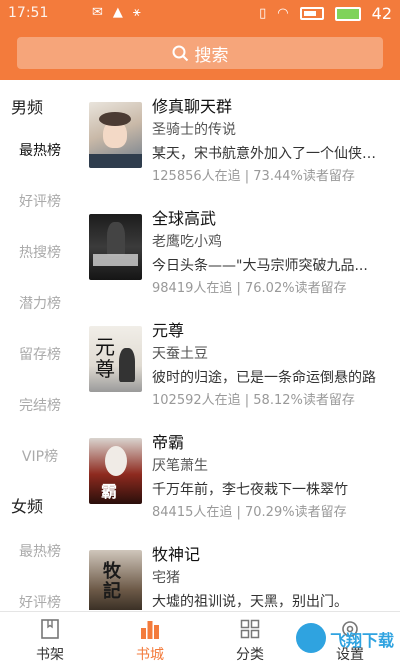 This screenshot has width=400, height=668. Describe the element at coordinates (166, 578) in the screenshot. I see `book-author: 宅猪` at that location.